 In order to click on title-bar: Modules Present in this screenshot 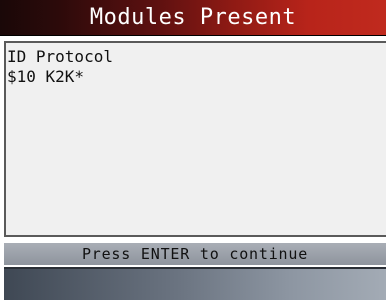, I will do `click(193, 18)`.